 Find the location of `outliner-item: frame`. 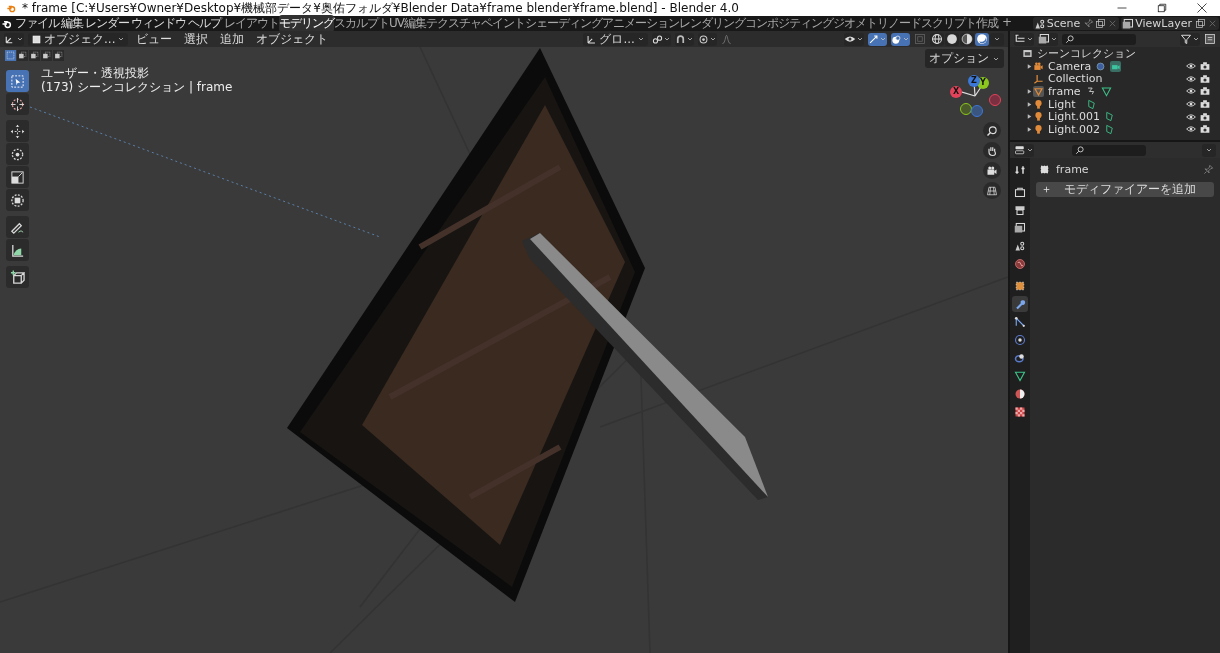

outliner-item: frame is located at coordinates (1065, 91).